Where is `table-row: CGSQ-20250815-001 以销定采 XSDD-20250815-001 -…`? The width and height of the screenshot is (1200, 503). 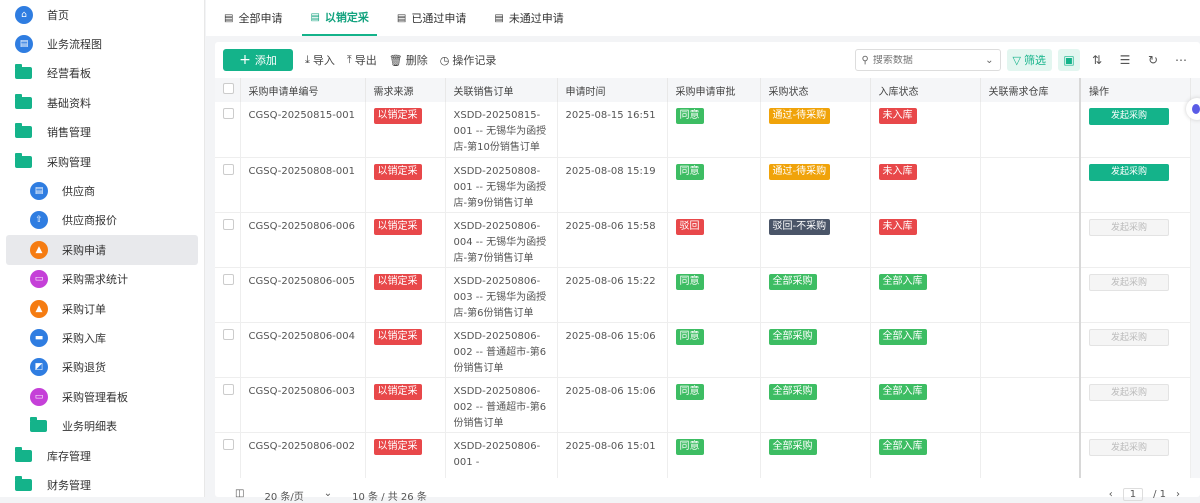 table-row: CGSQ-20250815-001 以销定采 XSDD-20250815-001 -… is located at coordinates (703, 130).